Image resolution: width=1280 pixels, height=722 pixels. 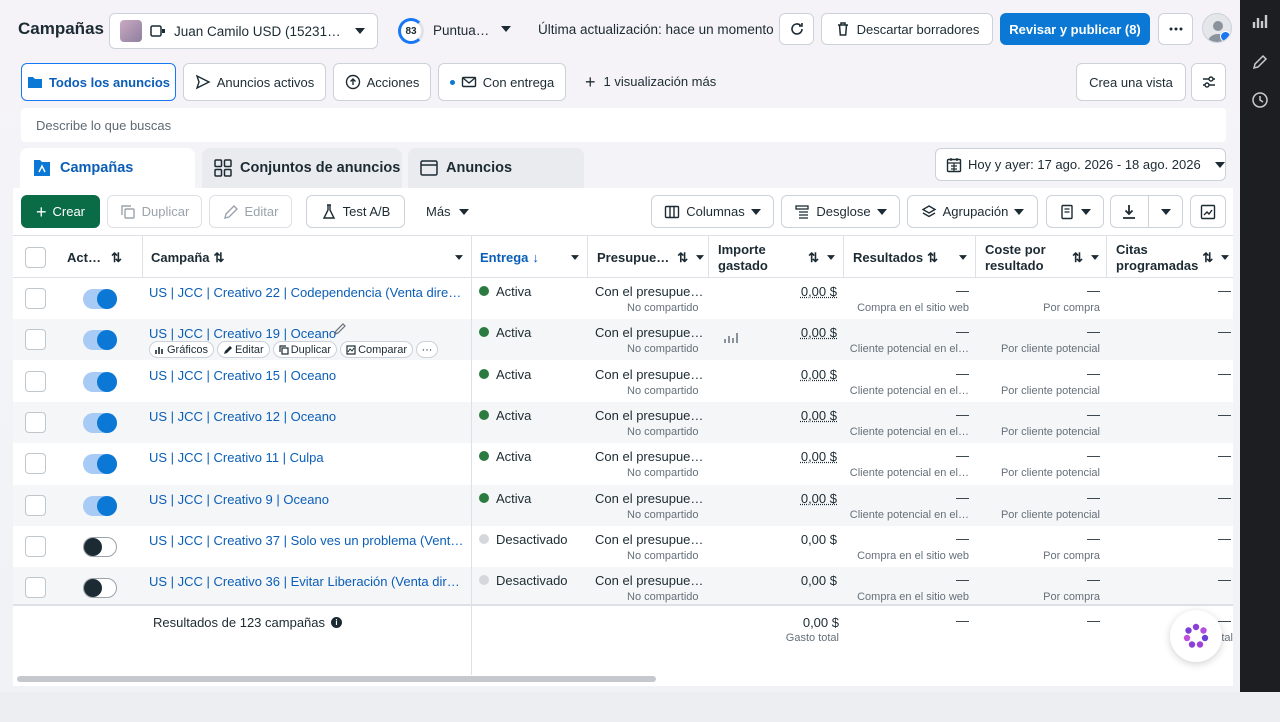 What do you see at coordinates (909, 257) in the screenshot?
I see `col-results: Resultados ⇅` at bounding box center [909, 257].